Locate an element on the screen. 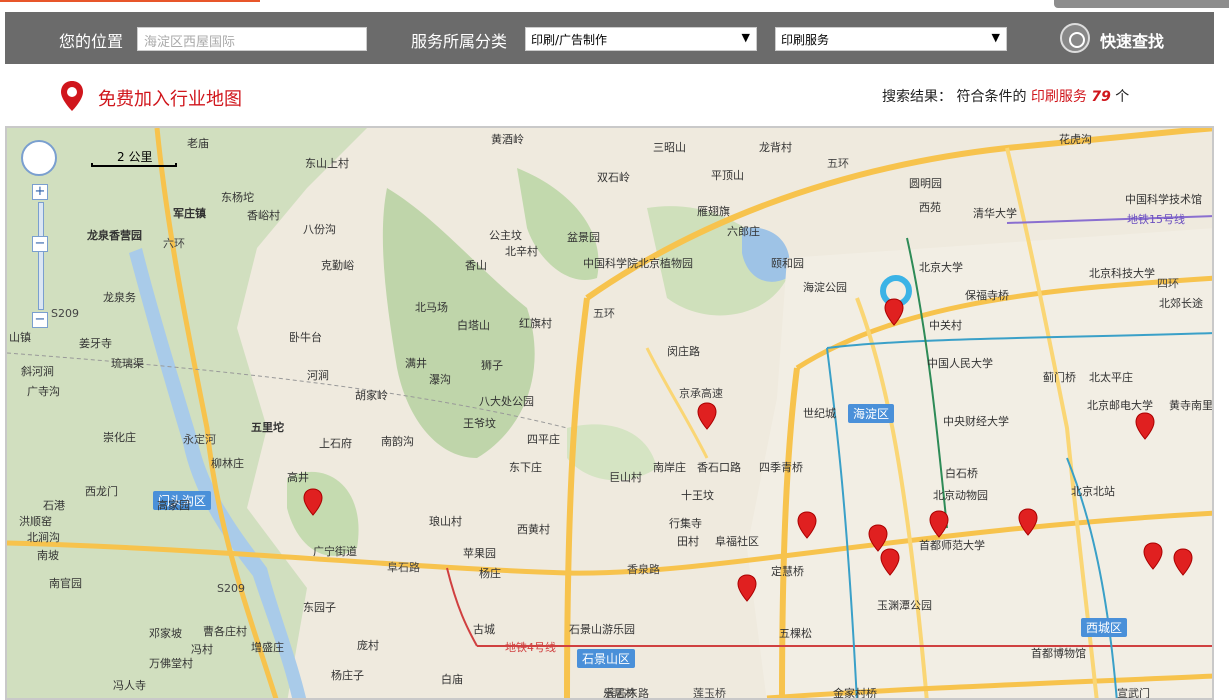  place-label: 八份沟 is located at coordinates (319, 229).